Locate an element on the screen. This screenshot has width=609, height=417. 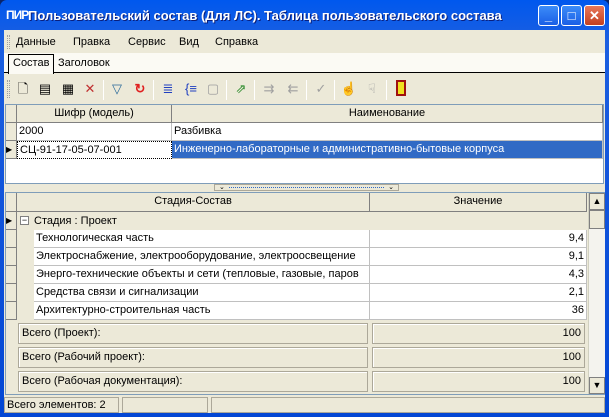
properties-icon: ▦ is located at coordinates (68, 89).